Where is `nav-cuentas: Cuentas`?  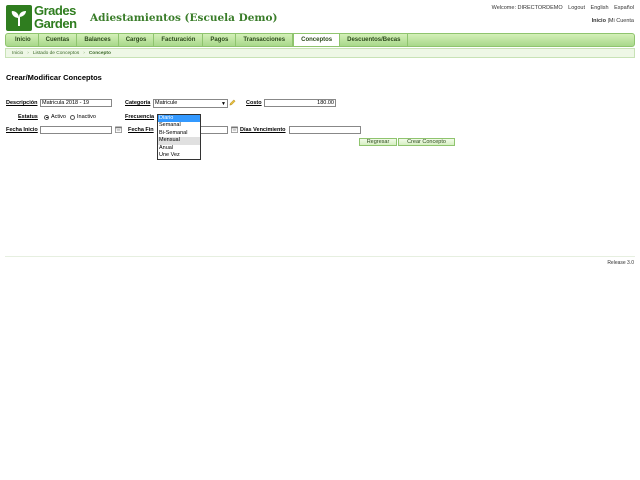 nav-cuentas: Cuentas is located at coordinates (58, 40).